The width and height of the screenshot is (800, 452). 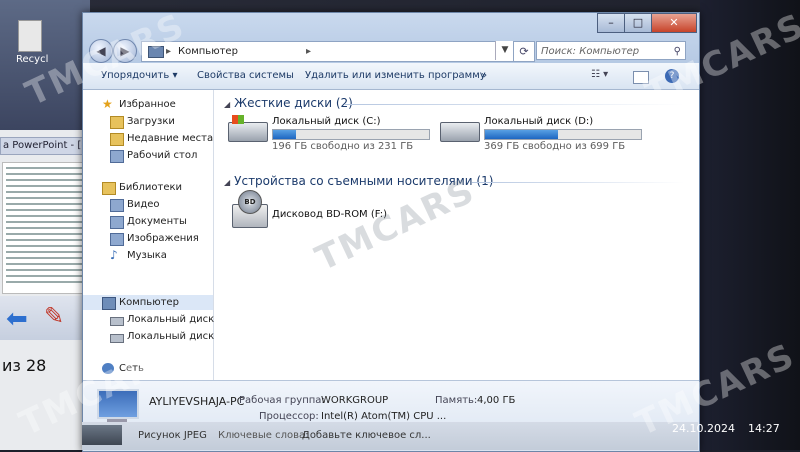 I want to click on refresh-button: ⟳, so click(x=524, y=51).